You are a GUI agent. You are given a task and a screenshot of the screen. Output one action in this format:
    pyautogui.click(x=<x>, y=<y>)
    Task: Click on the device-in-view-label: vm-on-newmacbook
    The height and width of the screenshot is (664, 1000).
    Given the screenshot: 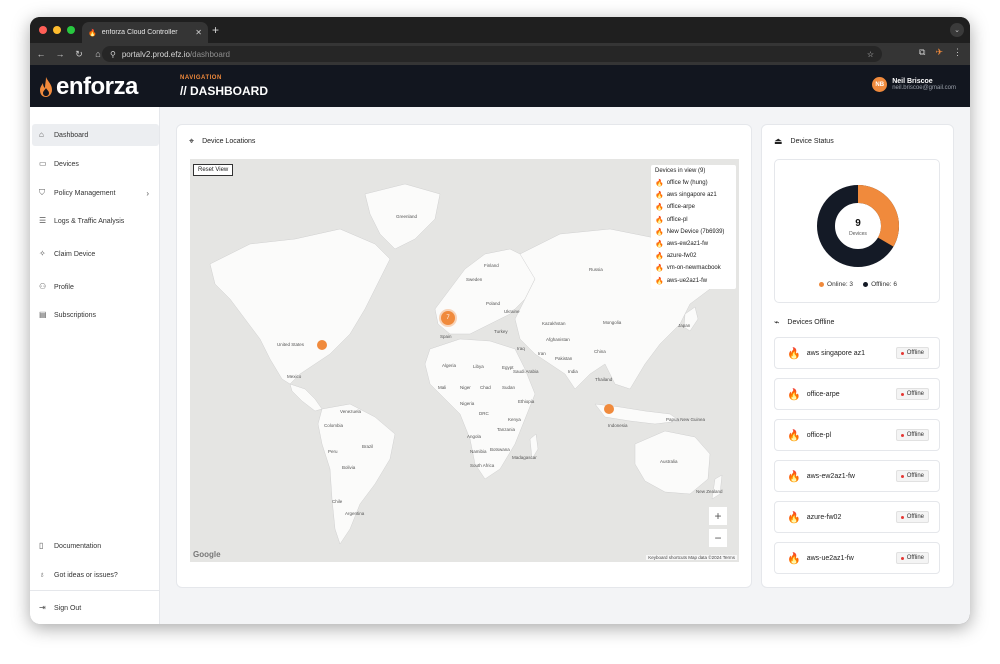 What is the action you would take?
    pyautogui.click(x=693, y=268)
    